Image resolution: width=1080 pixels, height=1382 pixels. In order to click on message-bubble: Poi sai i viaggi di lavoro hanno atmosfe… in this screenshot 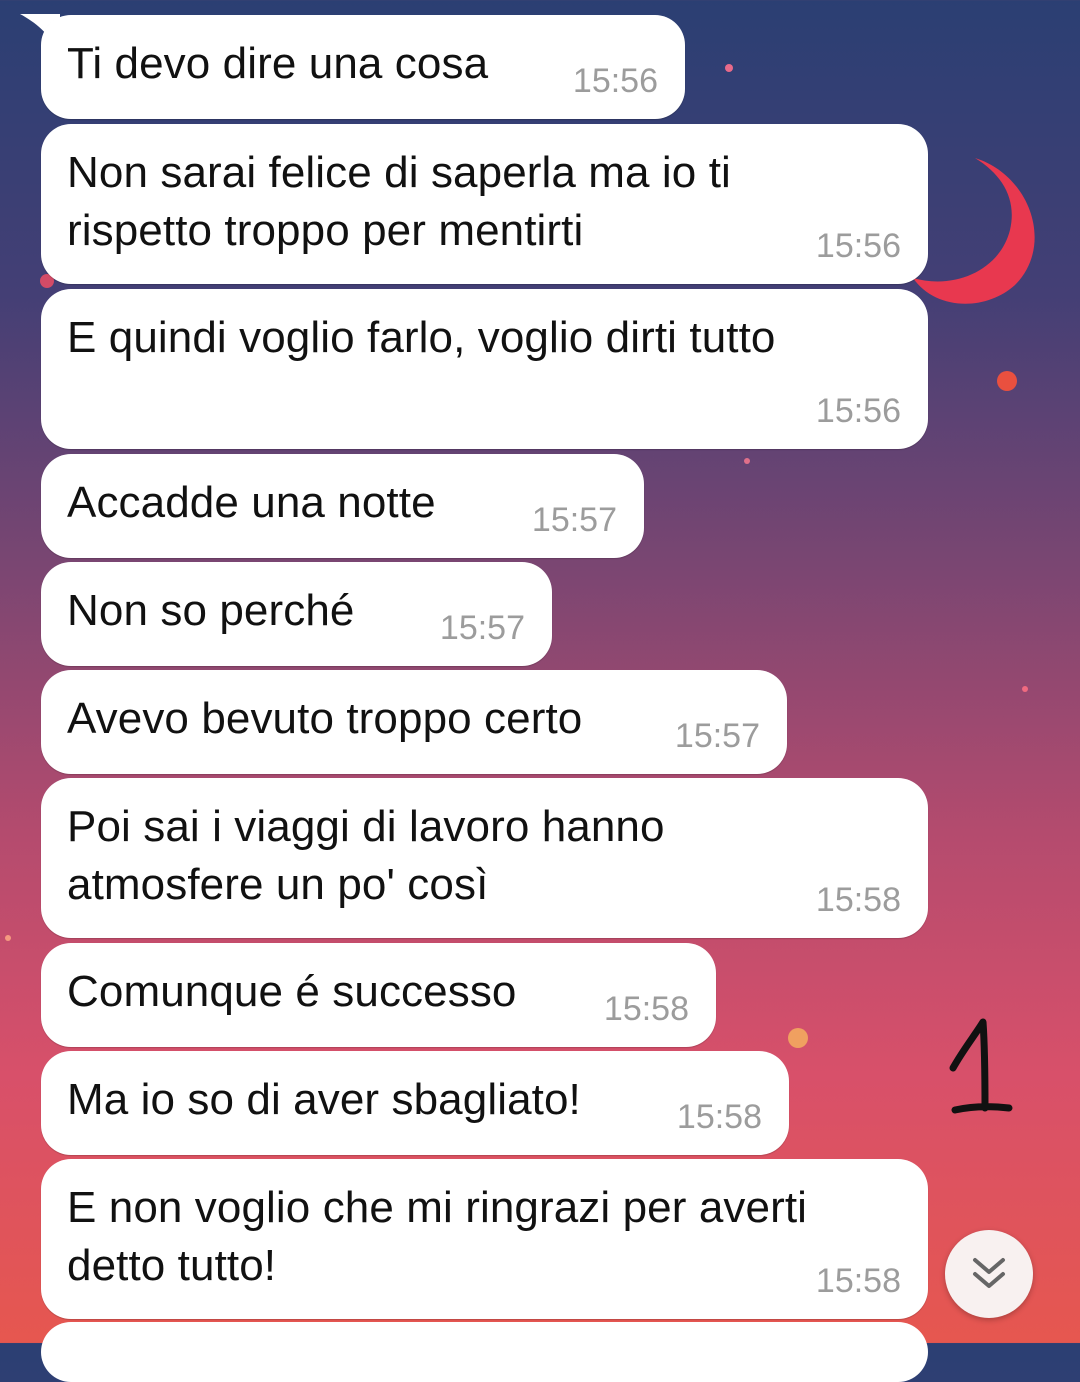, I will do `click(484, 858)`.